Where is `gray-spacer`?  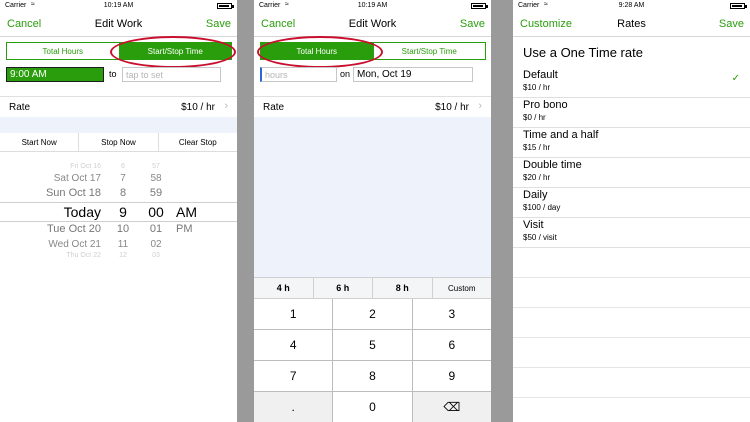
gray-spacer is located at coordinates (118, 125).